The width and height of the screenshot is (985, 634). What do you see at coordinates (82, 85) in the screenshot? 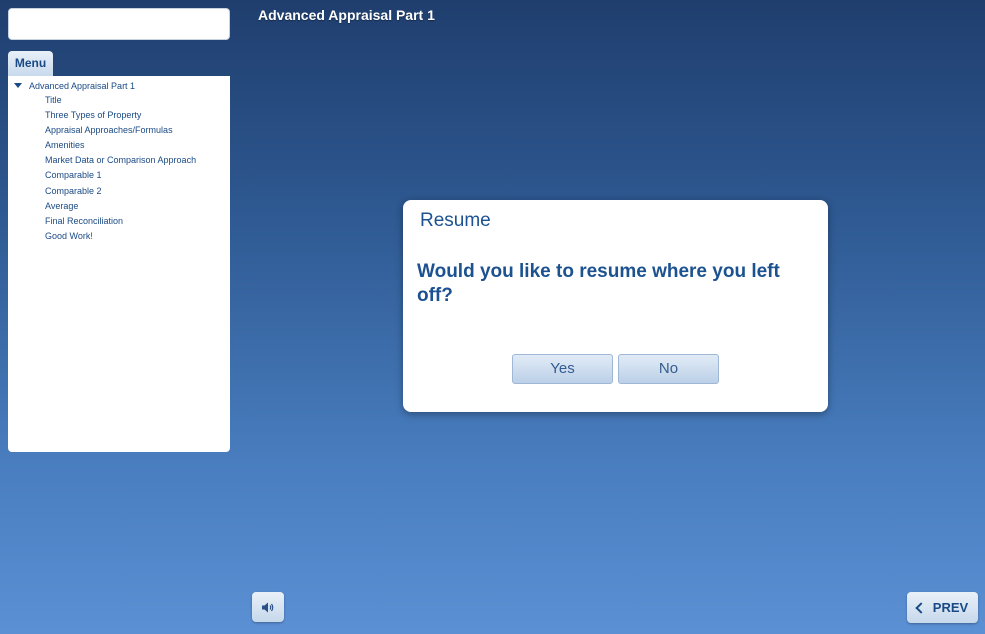
I see `menu-root-label: Advanced Appraisal Part 1` at bounding box center [82, 85].